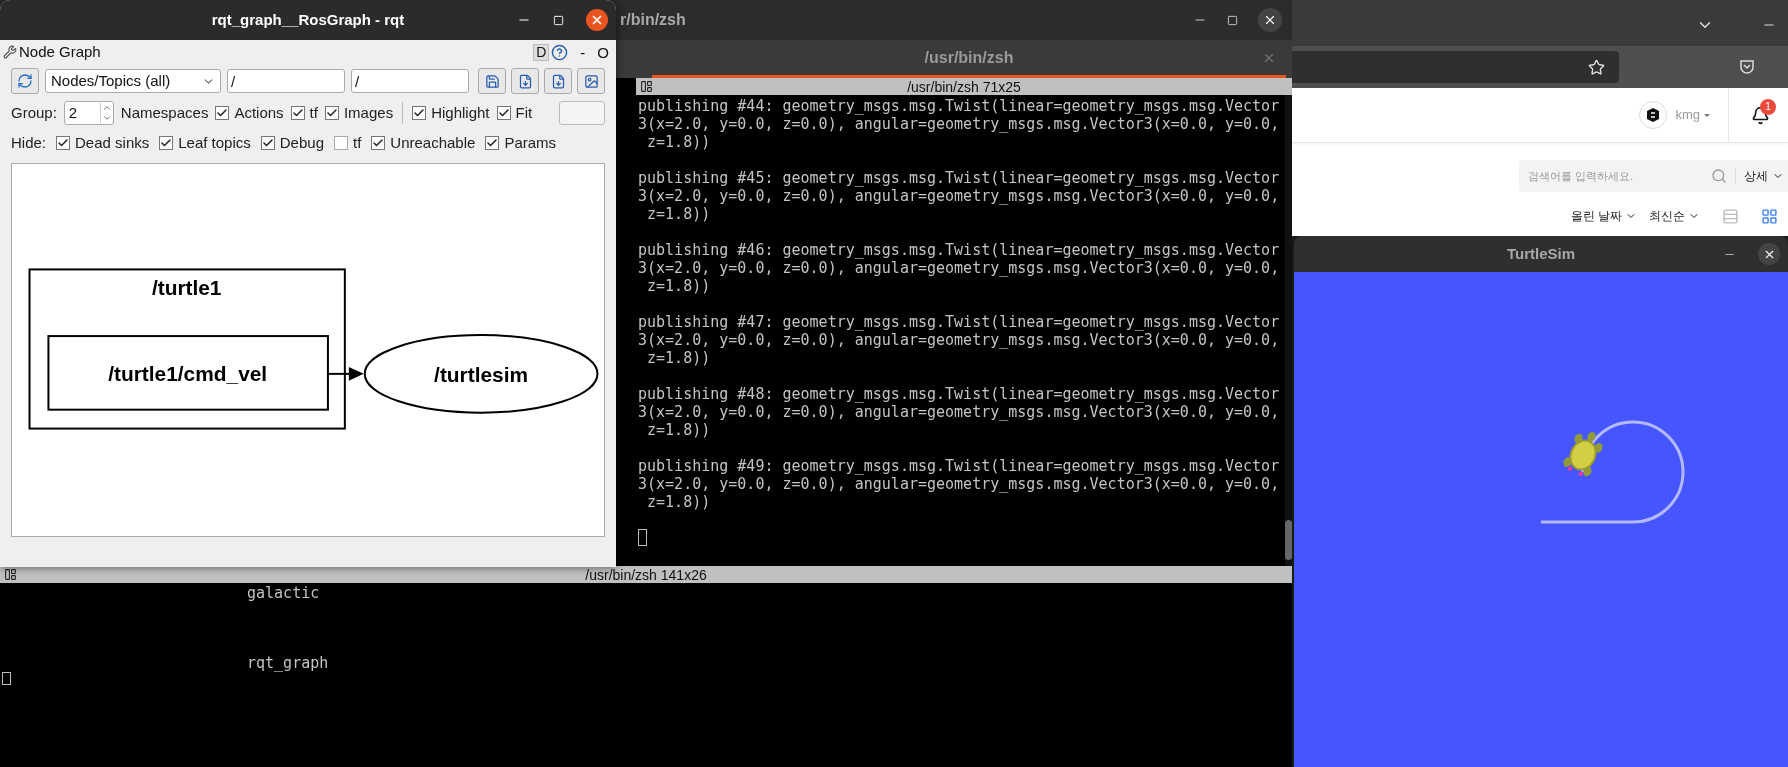 The image size is (1788, 767). I want to click on sort-dropdown: 최신순, so click(1674, 216).